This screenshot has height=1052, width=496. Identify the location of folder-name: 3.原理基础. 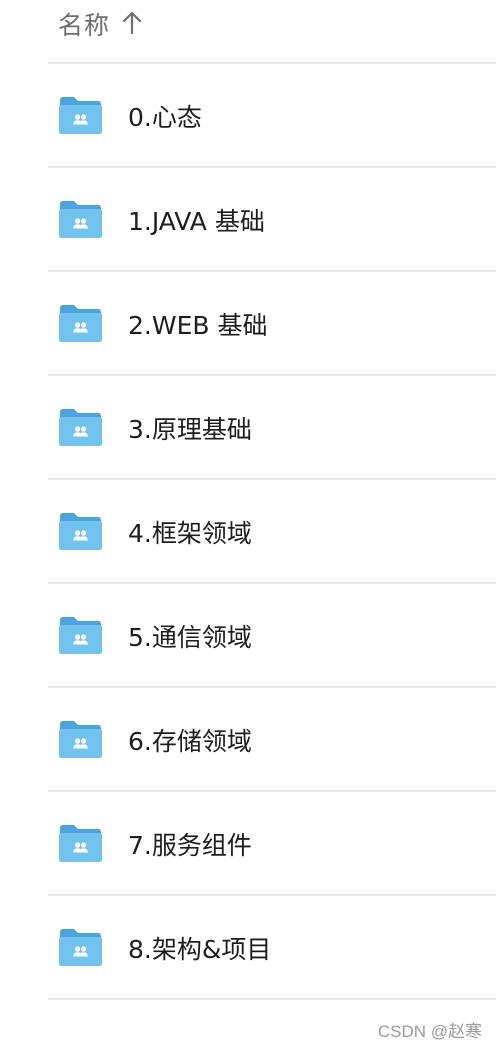
(190, 429).